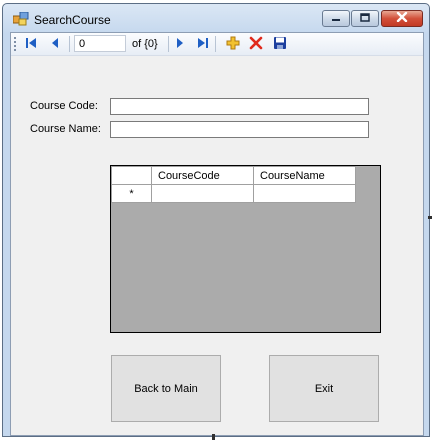 The image size is (432, 440). What do you see at coordinates (202, 175) in the screenshot?
I see `column-header-coursecode: CourseCode` at bounding box center [202, 175].